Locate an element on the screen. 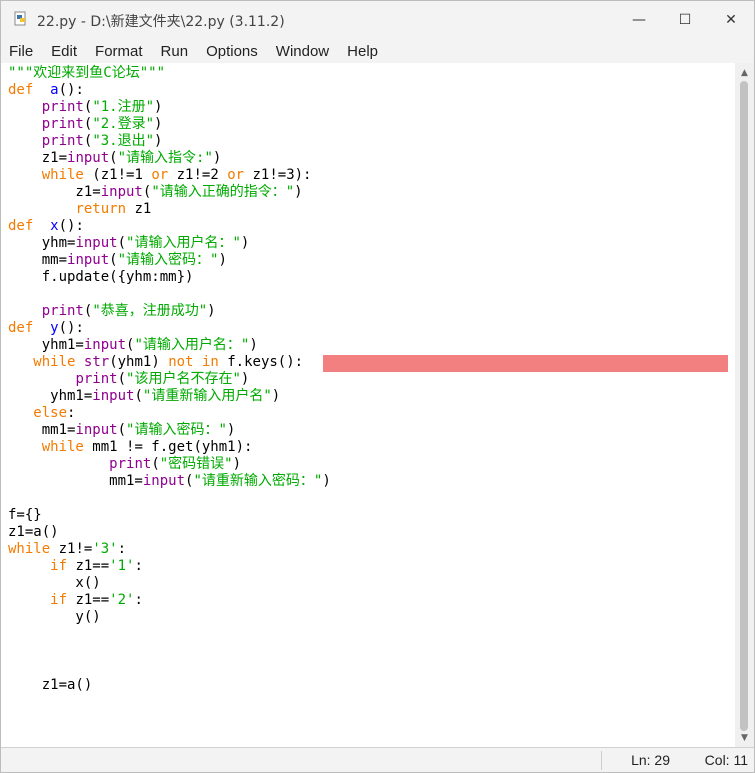 The image size is (755, 773). code-line: while str(yhm1) not in f.keys(): is located at coordinates (169, 362).